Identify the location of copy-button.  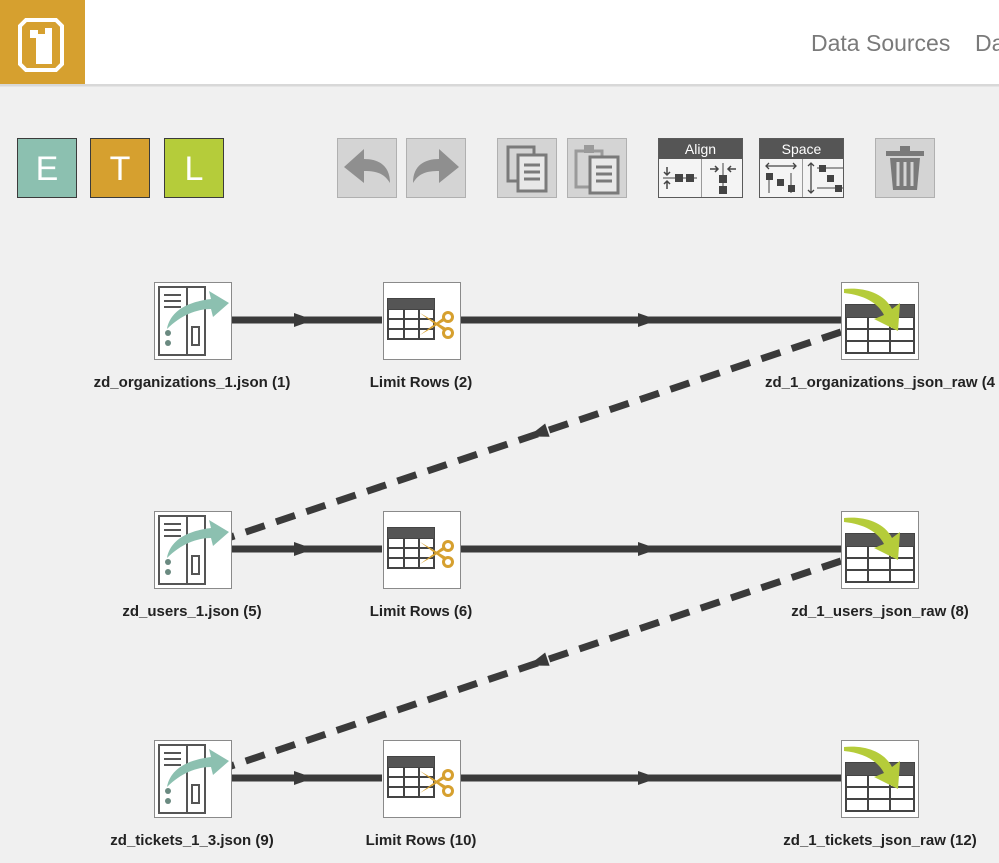
(527, 168).